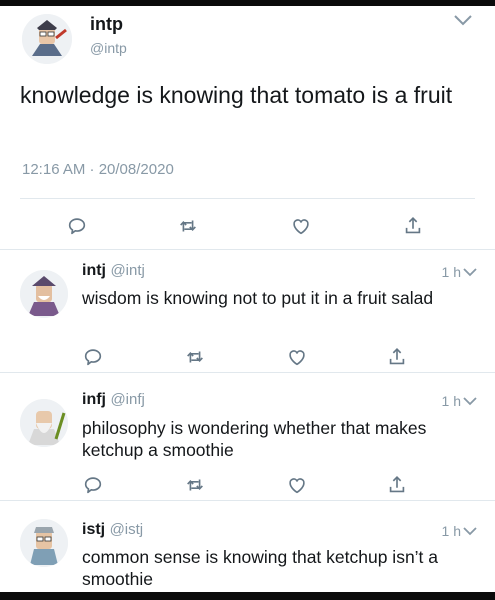  Describe the element at coordinates (44, 543) in the screenshot. I see `avatar-istj` at that location.